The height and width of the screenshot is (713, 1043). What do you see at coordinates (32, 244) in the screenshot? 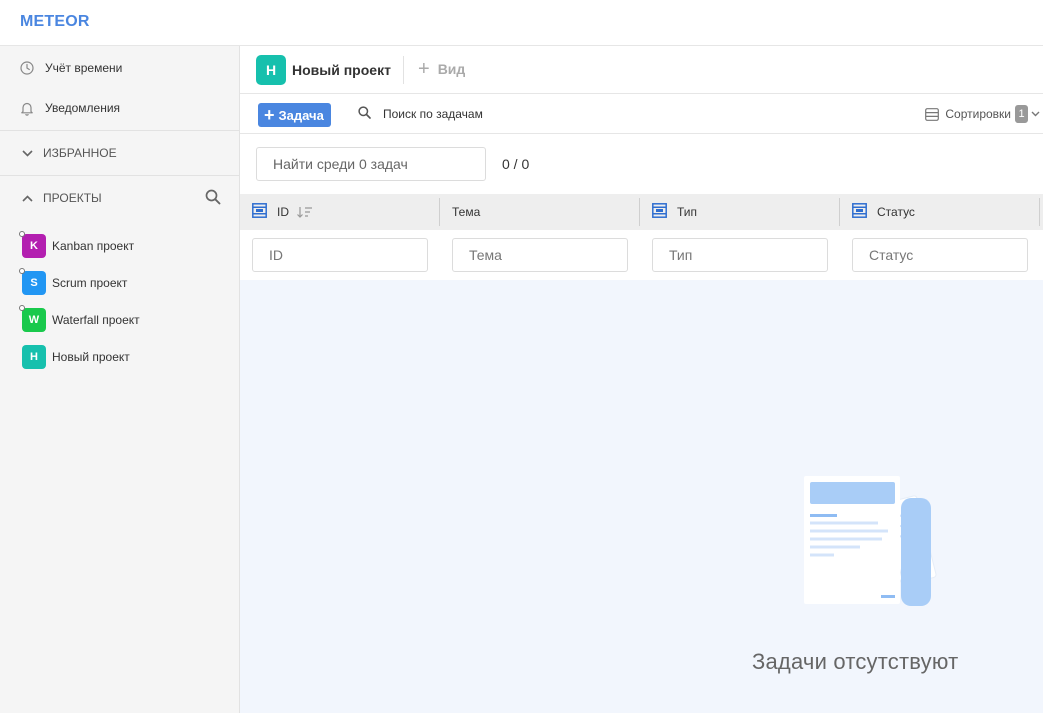
I see `project-badge: K` at bounding box center [32, 244].